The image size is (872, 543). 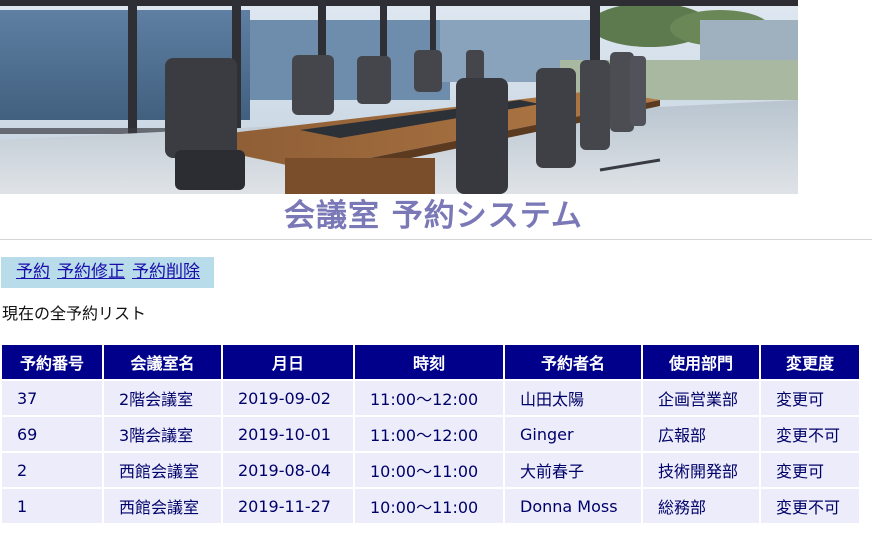 I want to click on cell-reserver: 山田太陽, so click(x=573, y=398).